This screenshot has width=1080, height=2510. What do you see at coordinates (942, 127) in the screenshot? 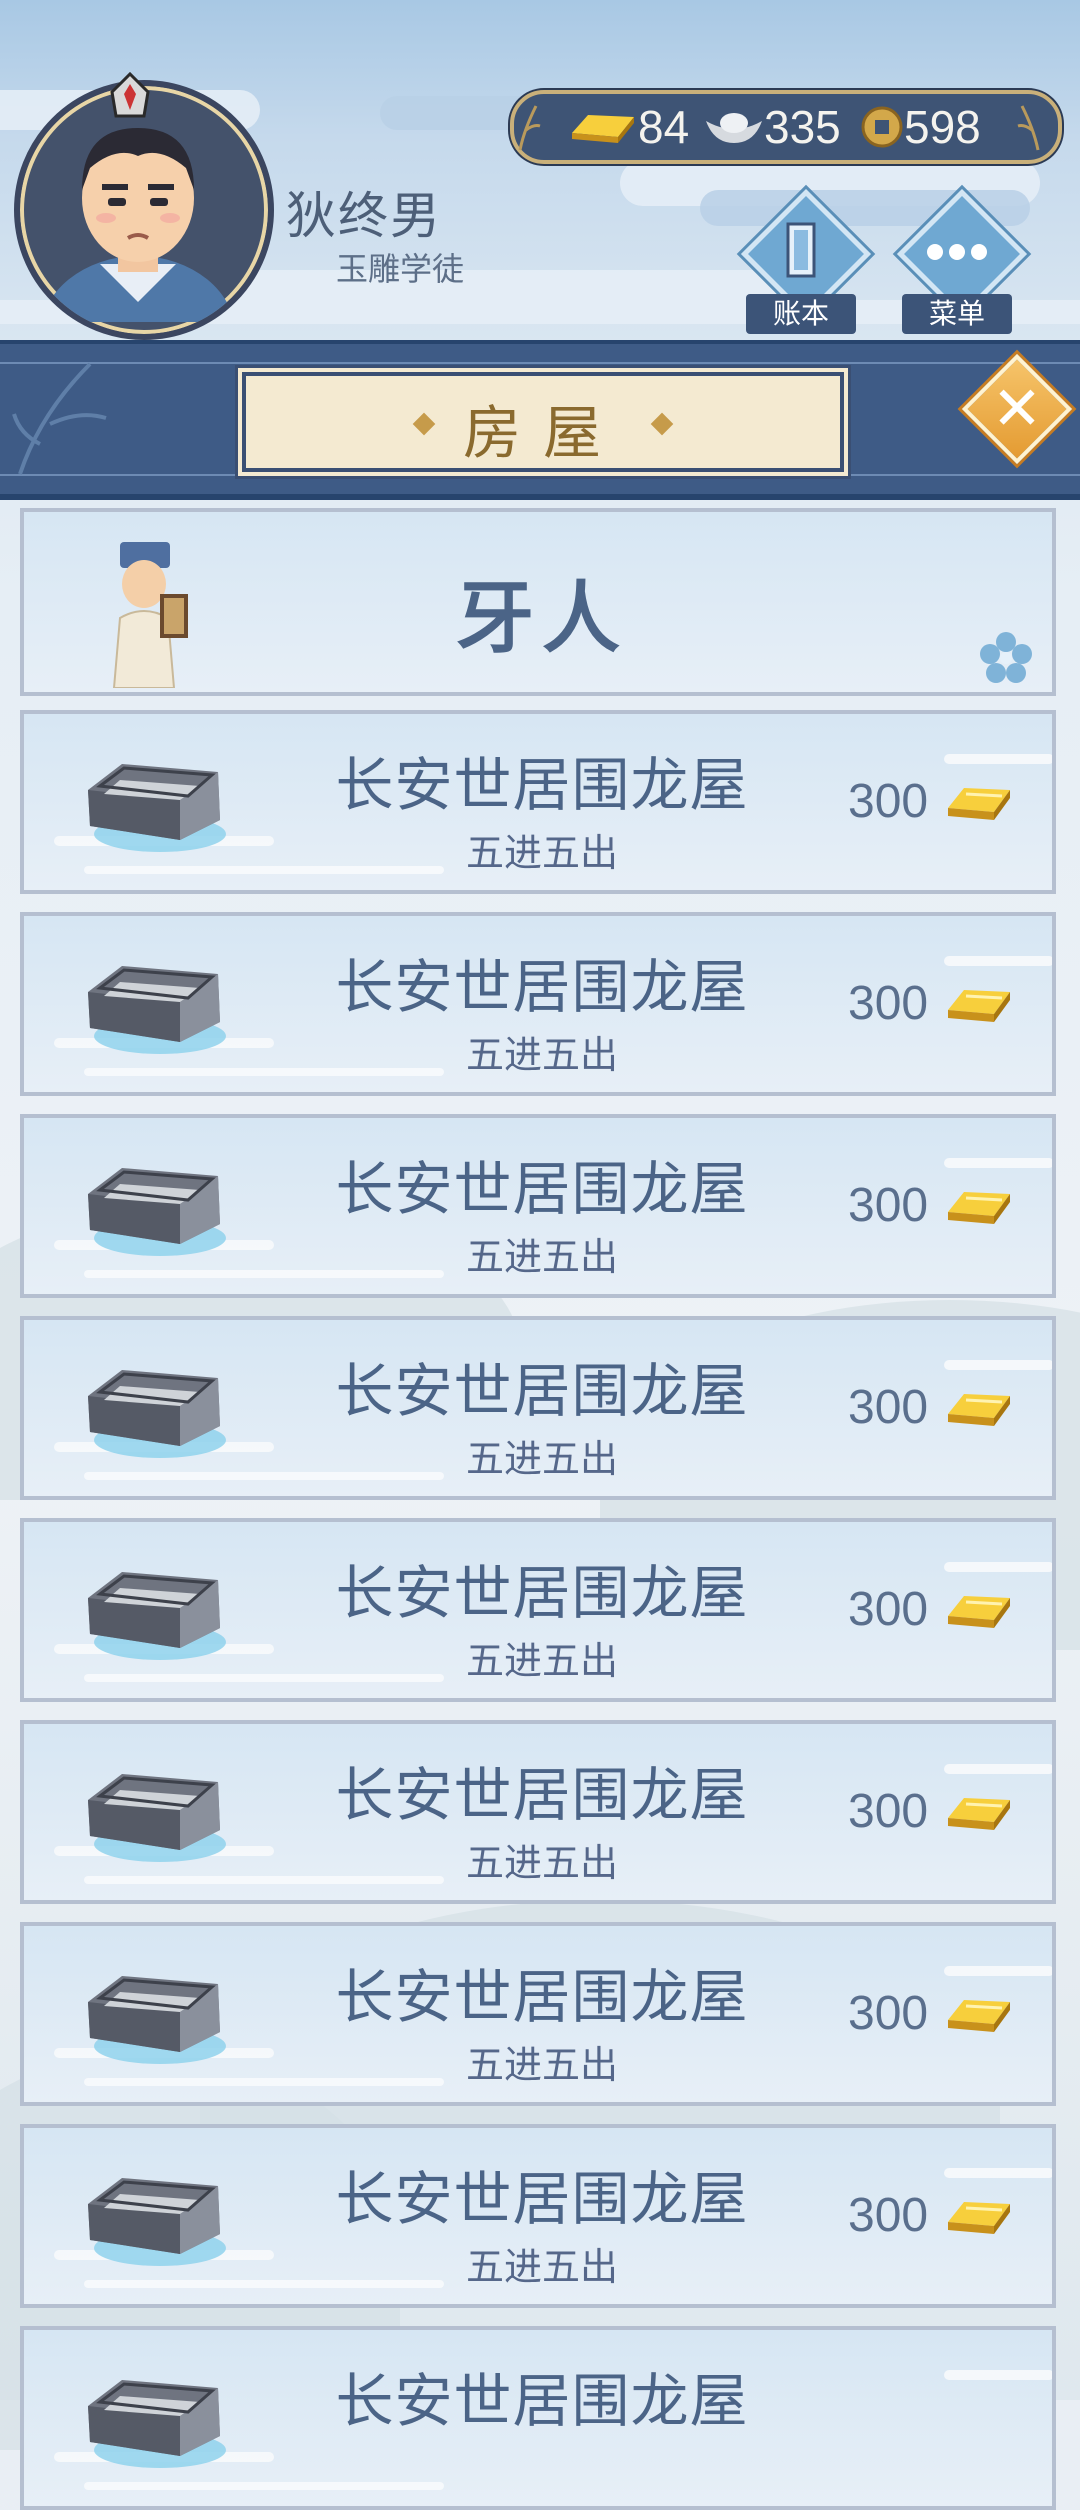
I see `coin-count: 598` at bounding box center [942, 127].